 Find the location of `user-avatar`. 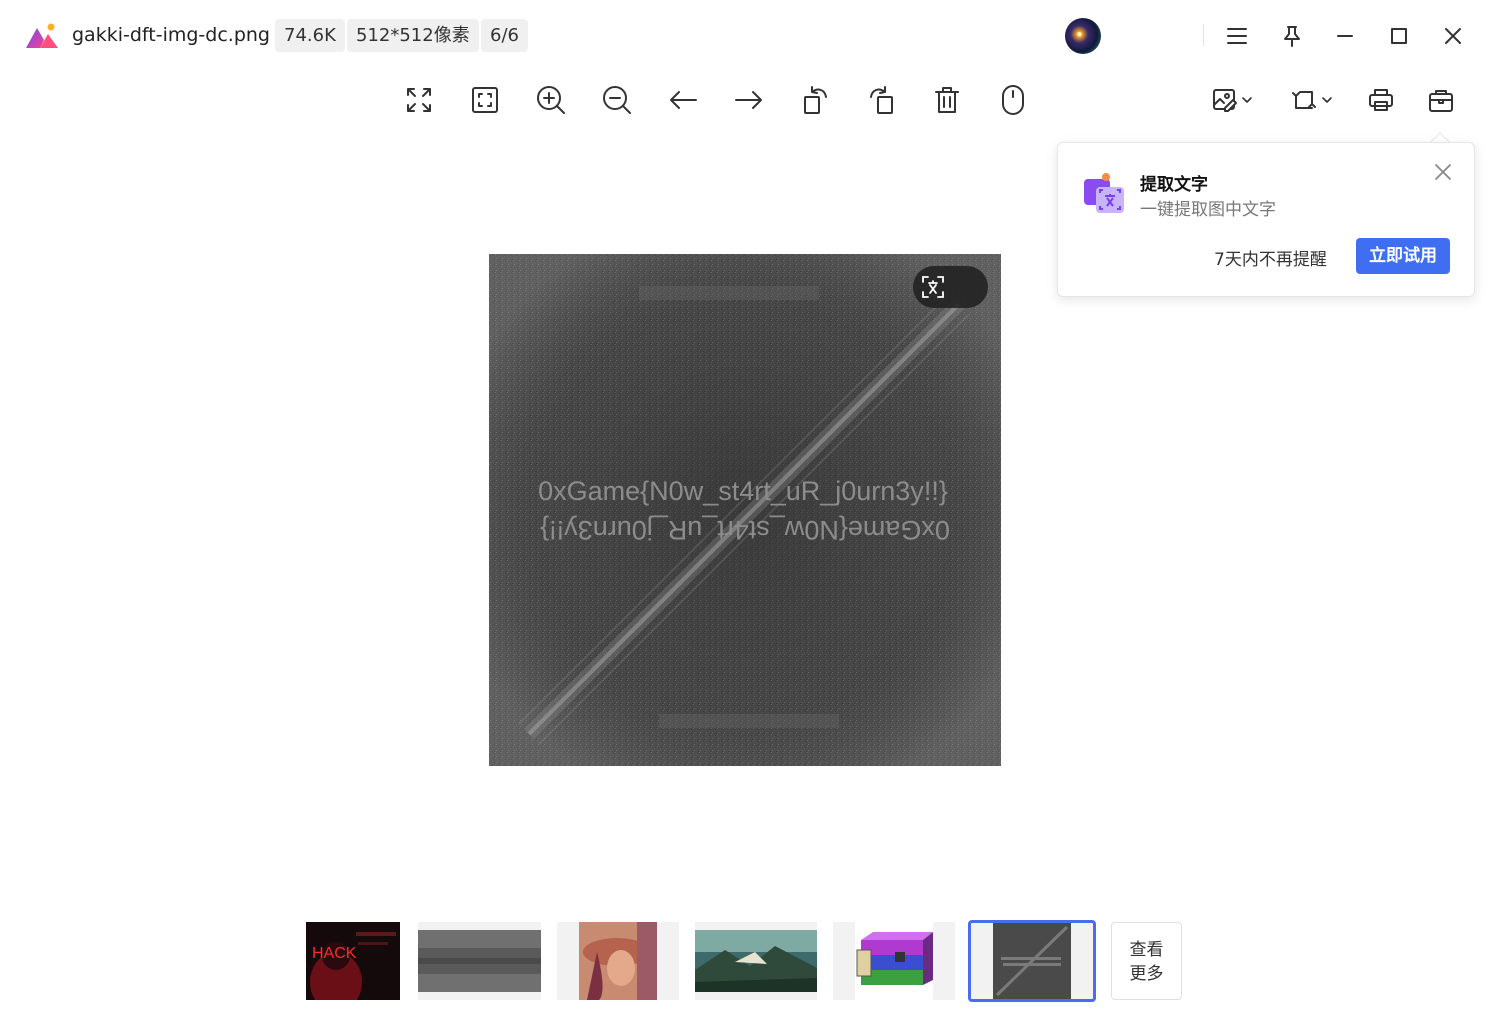

user-avatar is located at coordinates (1083, 36).